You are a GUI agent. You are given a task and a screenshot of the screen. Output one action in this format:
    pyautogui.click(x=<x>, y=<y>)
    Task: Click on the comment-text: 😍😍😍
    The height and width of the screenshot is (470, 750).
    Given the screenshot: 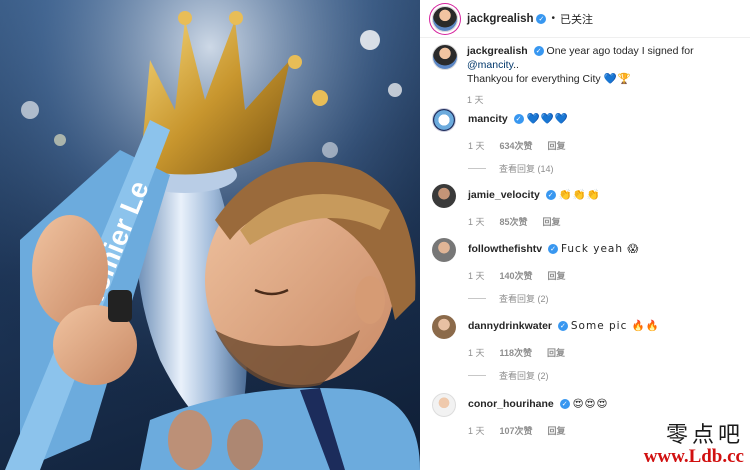 What is the action you would take?
    pyautogui.click(x=590, y=404)
    